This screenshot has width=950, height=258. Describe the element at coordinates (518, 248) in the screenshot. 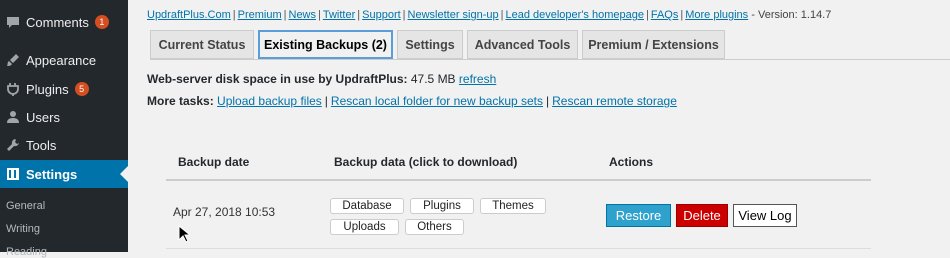

I see `table-row-divider` at that location.